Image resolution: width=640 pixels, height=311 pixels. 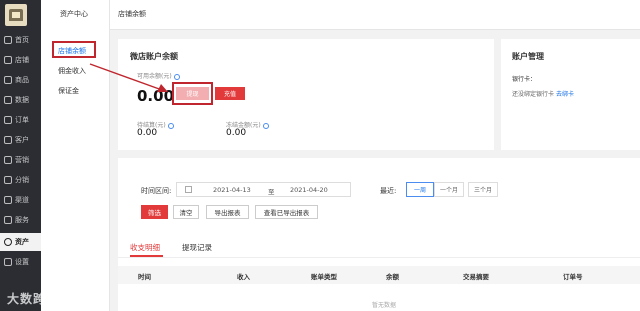 What do you see at coordinates (449, 189) in the screenshot?
I see `recent-month-button: 一个月` at bounding box center [449, 189].